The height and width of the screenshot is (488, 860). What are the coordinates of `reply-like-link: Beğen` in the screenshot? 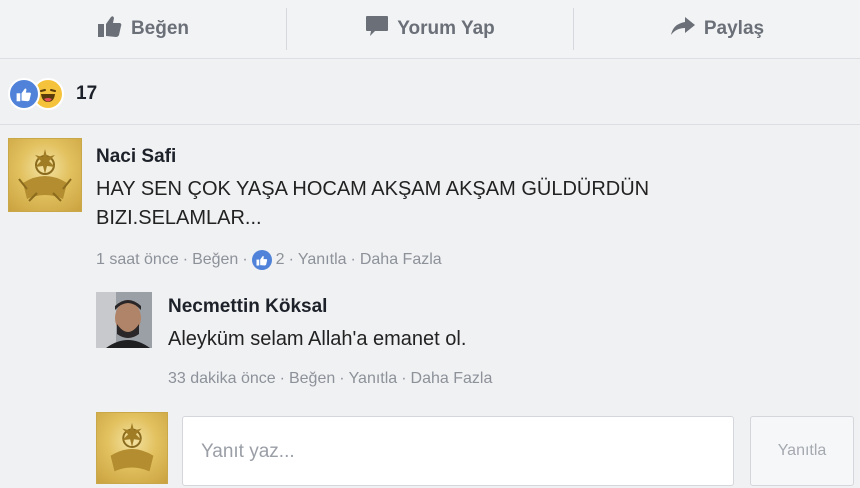 It's located at (312, 379).